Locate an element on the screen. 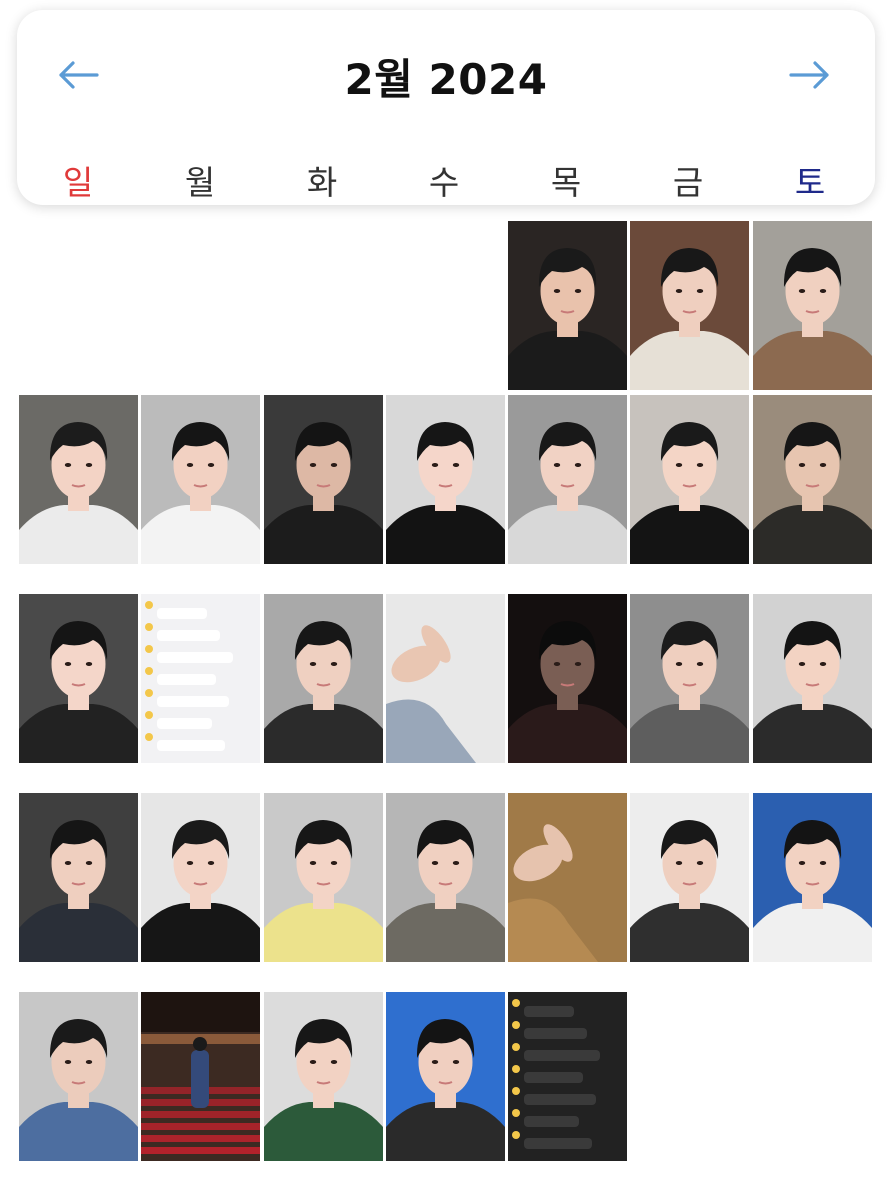 Image resolution: width=891 pixels, height=1200 pixels. weekday-sun: 일 is located at coordinates (78, 182).